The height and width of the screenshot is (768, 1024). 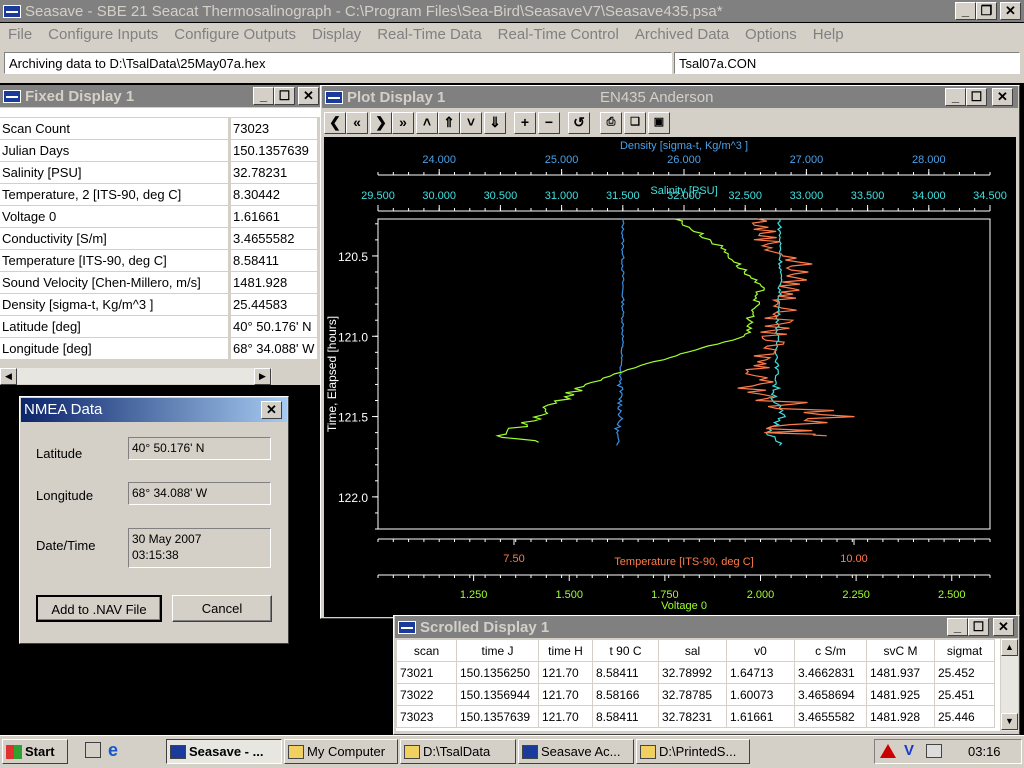 What do you see at coordinates (497, 694) in the screenshot?
I see `table-cell: 150.1356944` at bounding box center [497, 694].